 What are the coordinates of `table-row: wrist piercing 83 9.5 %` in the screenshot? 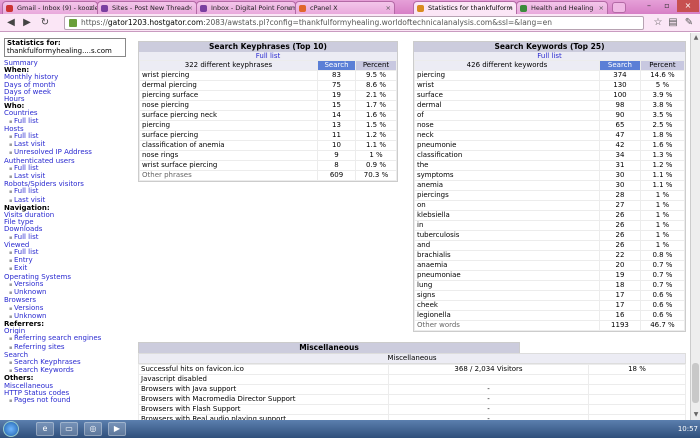 It's located at (268, 75).